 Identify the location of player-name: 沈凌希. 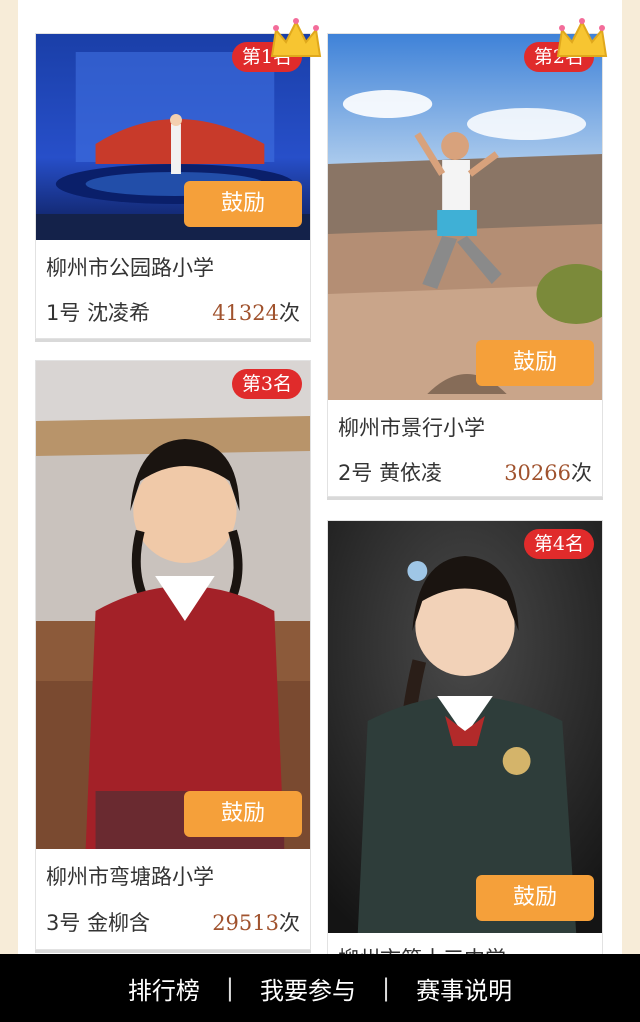
(119, 313).